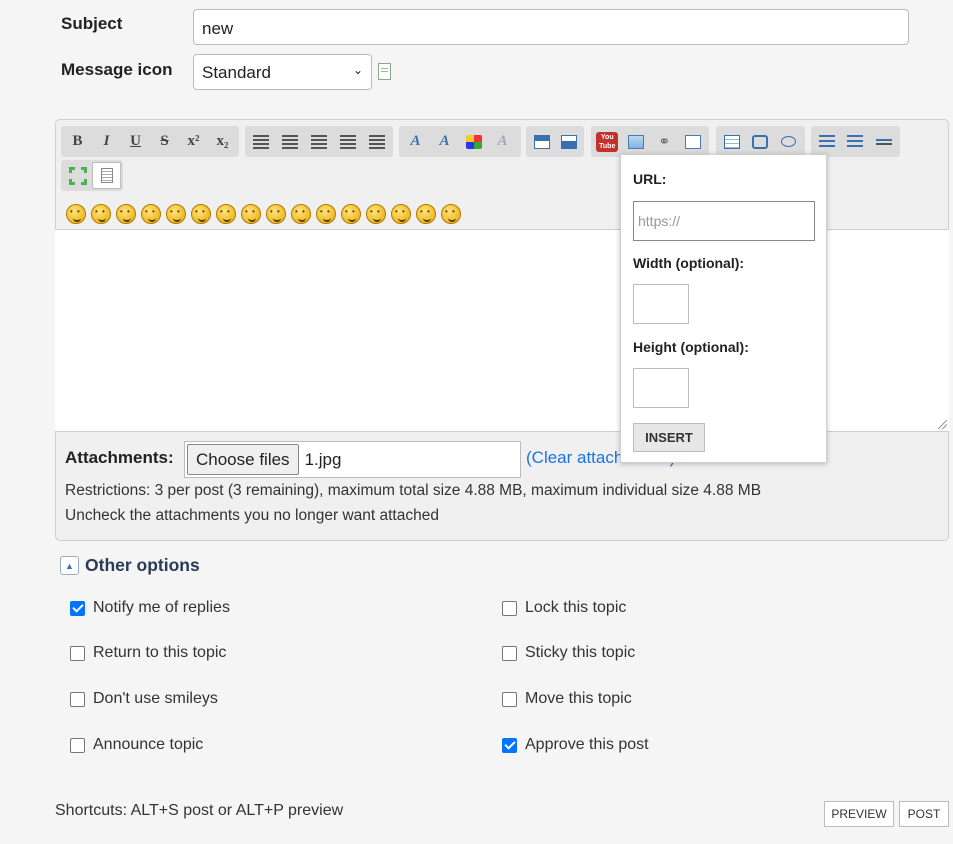 Image resolution: width=953 pixels, height=844 pixels. Describe the element at coordinates (502, 141) in the screenshot. I see `remove-format-button: A` at that location.